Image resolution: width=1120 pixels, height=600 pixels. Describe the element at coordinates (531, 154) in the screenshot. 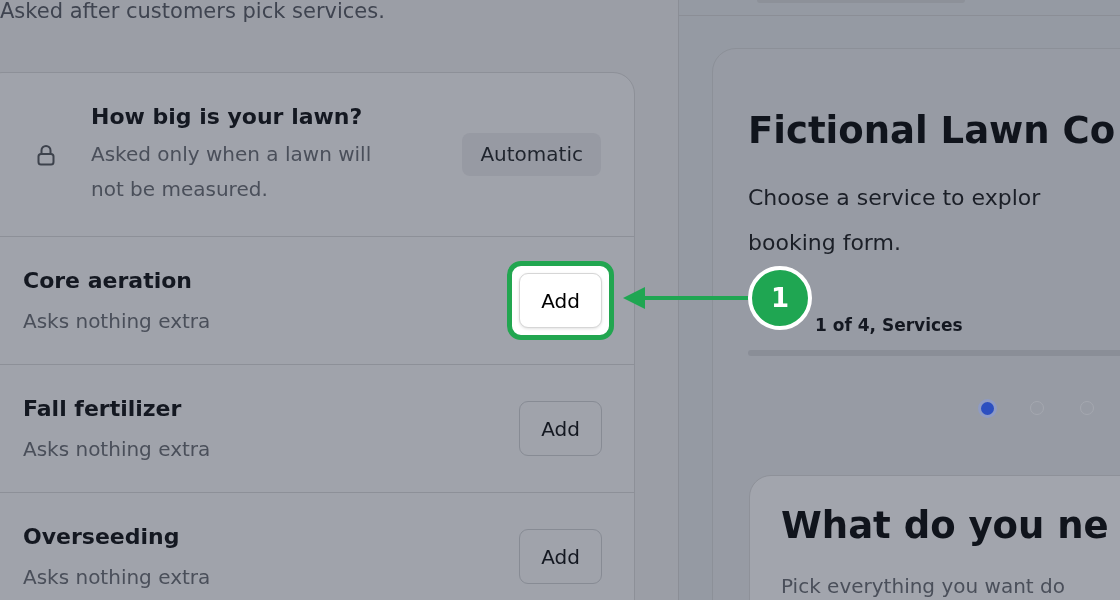

I see `automatic-badge: Automatic` at that location.